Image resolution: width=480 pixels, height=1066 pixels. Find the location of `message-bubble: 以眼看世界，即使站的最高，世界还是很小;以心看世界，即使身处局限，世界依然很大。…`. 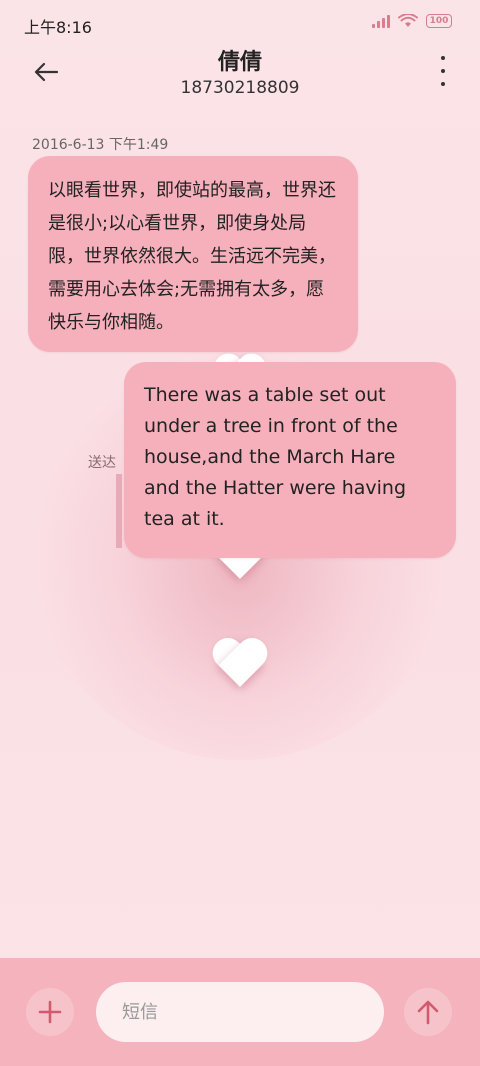

message-bubble: 以眼看世界，即使站的最高，世界还是很小;以心看世界，即使身处局限，世界依然很大。… is located at coordinates (193, 254).